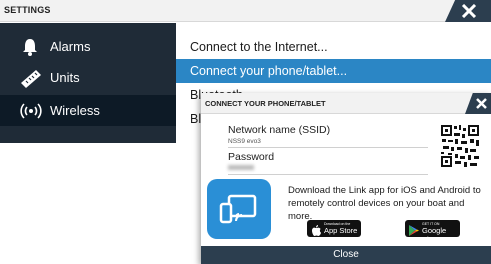 This screenshot has width=491, height=264. What do you see at coordinates (346, 255) in the screenshot?
I see `dialog-close-bar-button: Close` at bounding box center [346, 255].